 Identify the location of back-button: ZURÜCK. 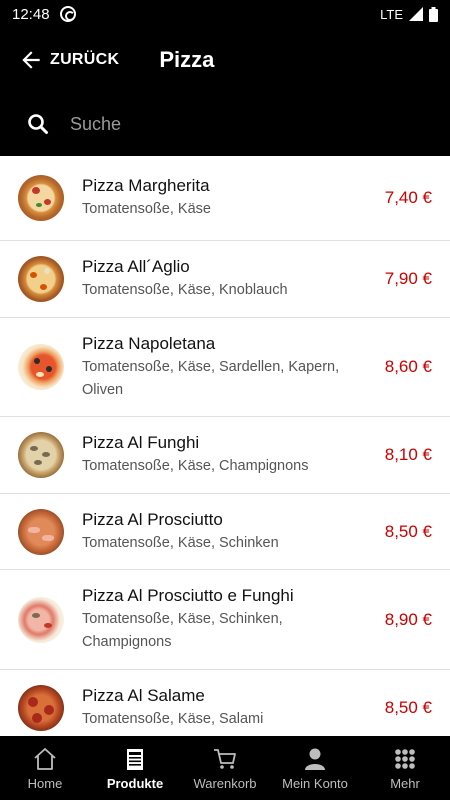
(68, 60).